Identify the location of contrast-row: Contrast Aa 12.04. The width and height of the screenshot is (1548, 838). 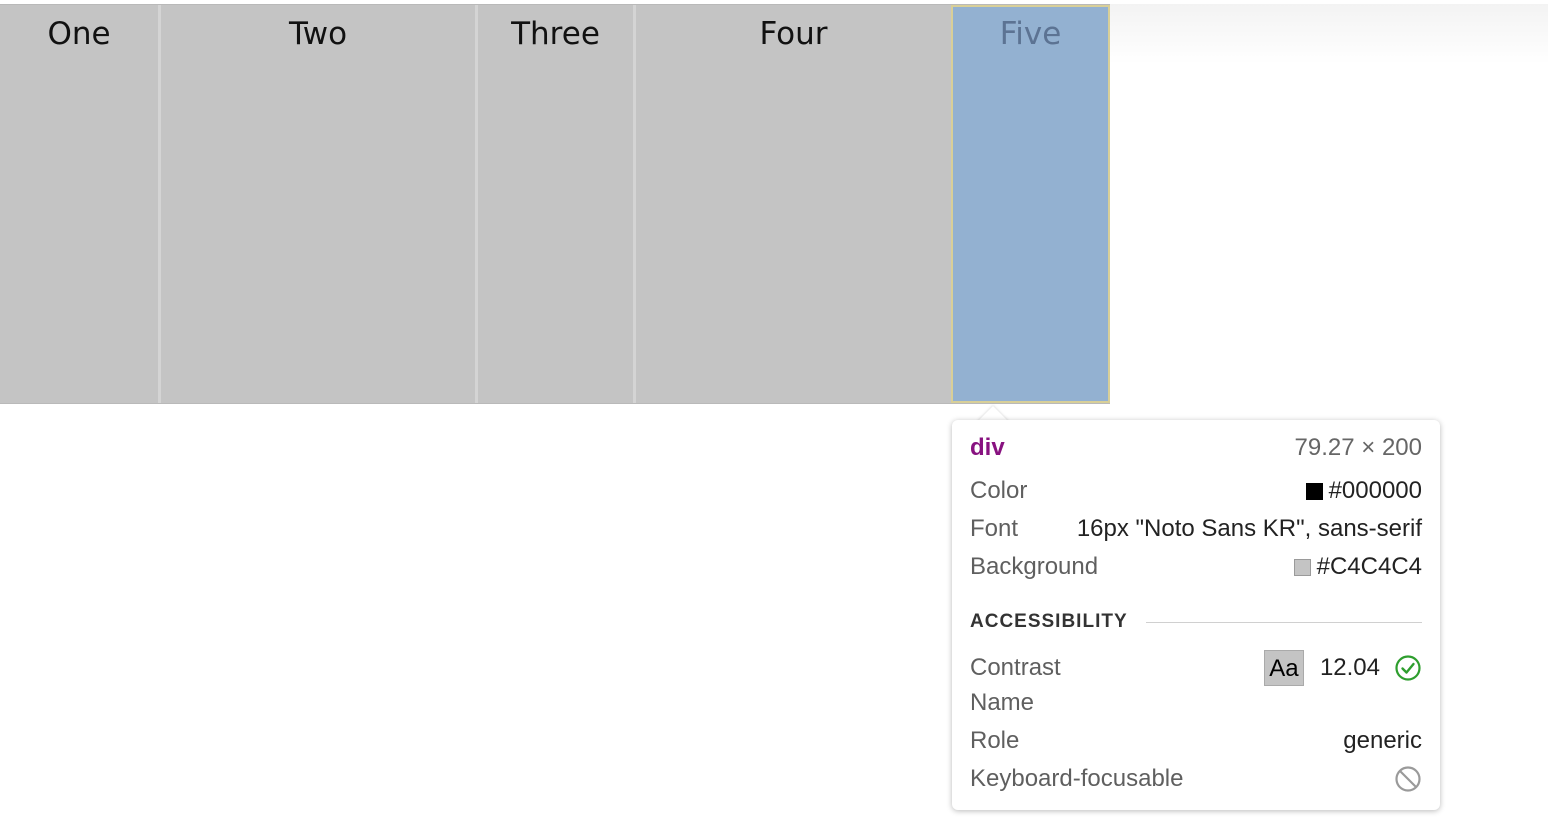
(1196, 668).